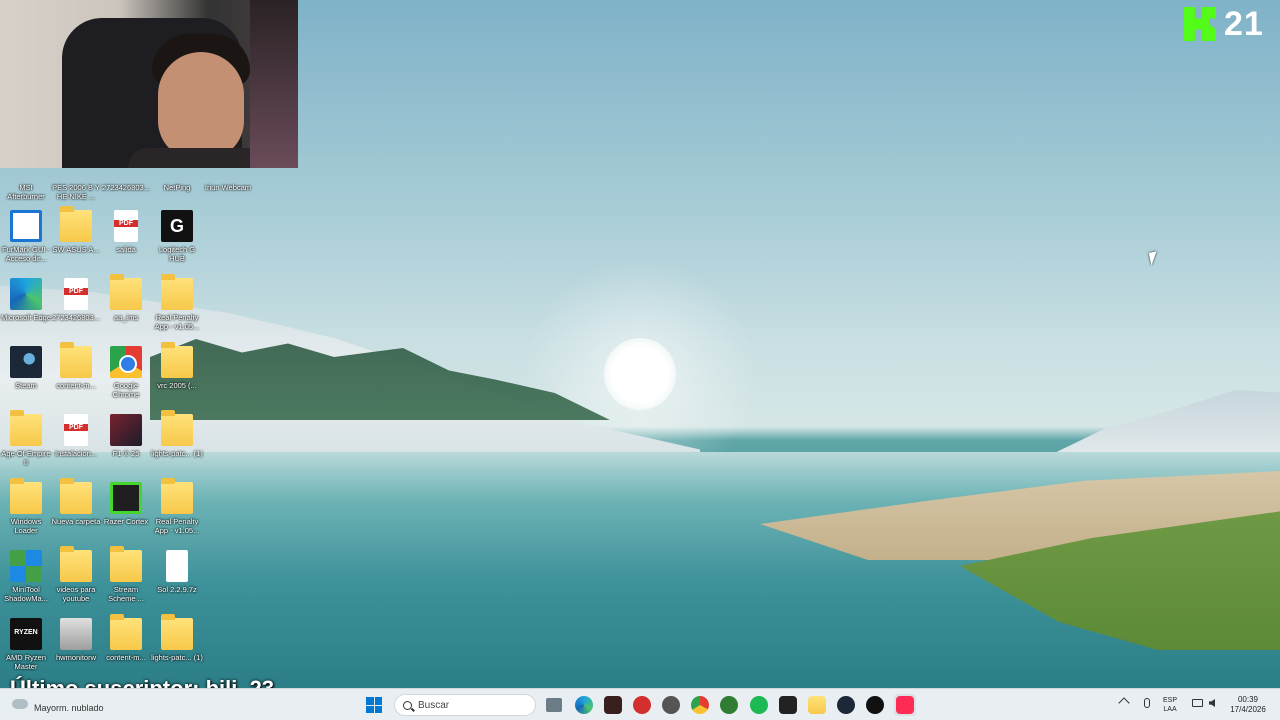 This screenshot has height=720, width=1280. What do you see at coordinates (177, 583) in the screenshot?
I see `desktop-icon: Sol 2.2.9.7z` at bounding box center [177, 583].